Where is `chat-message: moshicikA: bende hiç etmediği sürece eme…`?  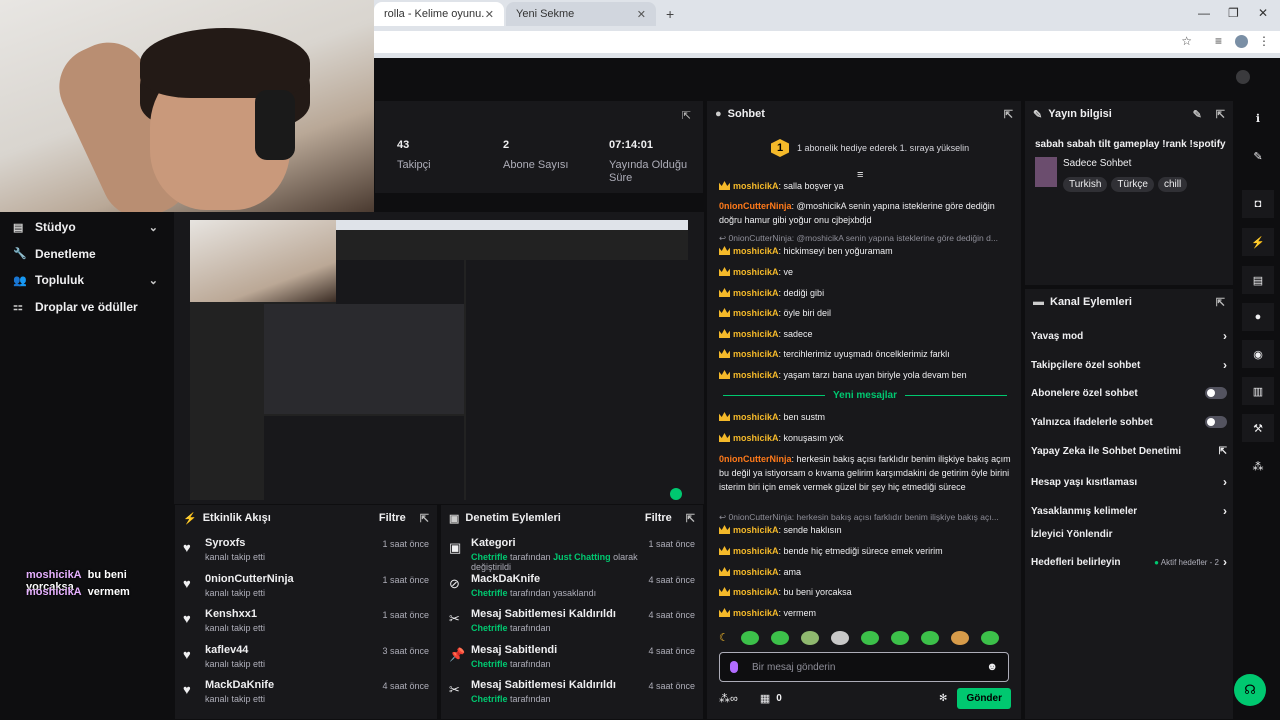
chat-message: moshicikA: bende hiç etmediği sürece eme… is located at coordinates (867, 551).